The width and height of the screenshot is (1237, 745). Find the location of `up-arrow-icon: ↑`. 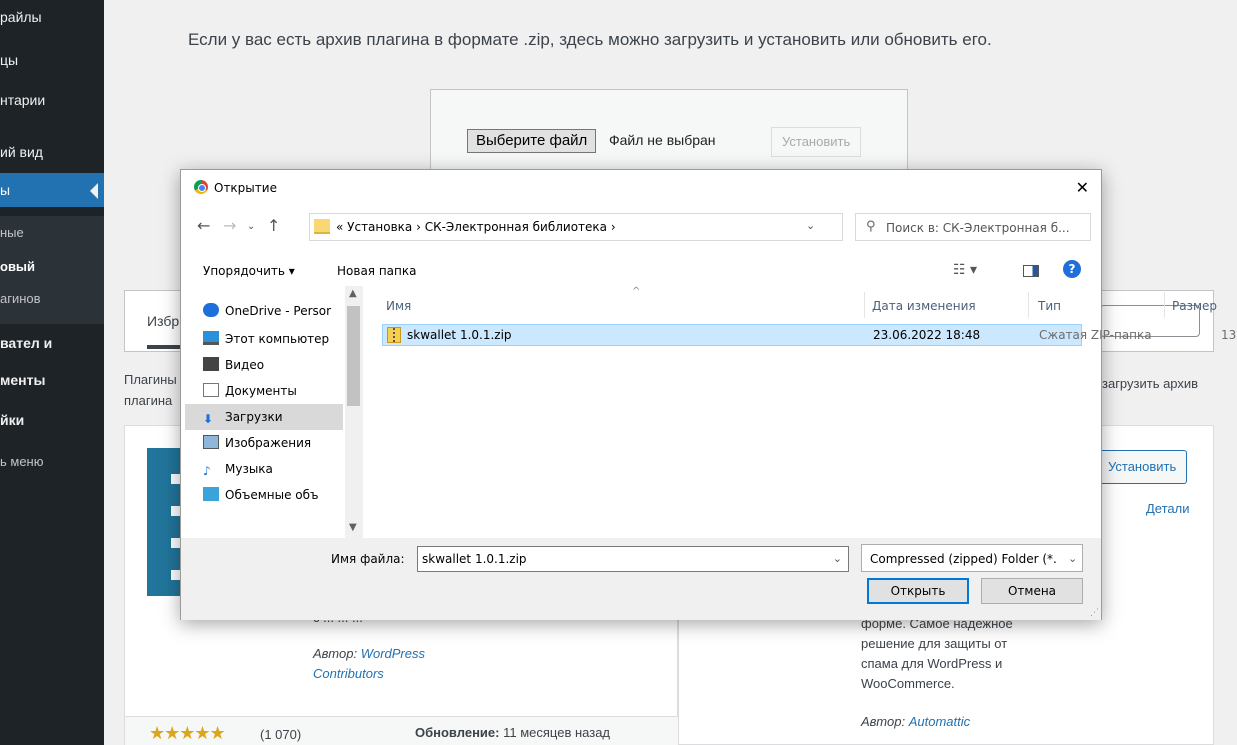

up-arrow-icon: ↑ is located at coordinates (273, 225).